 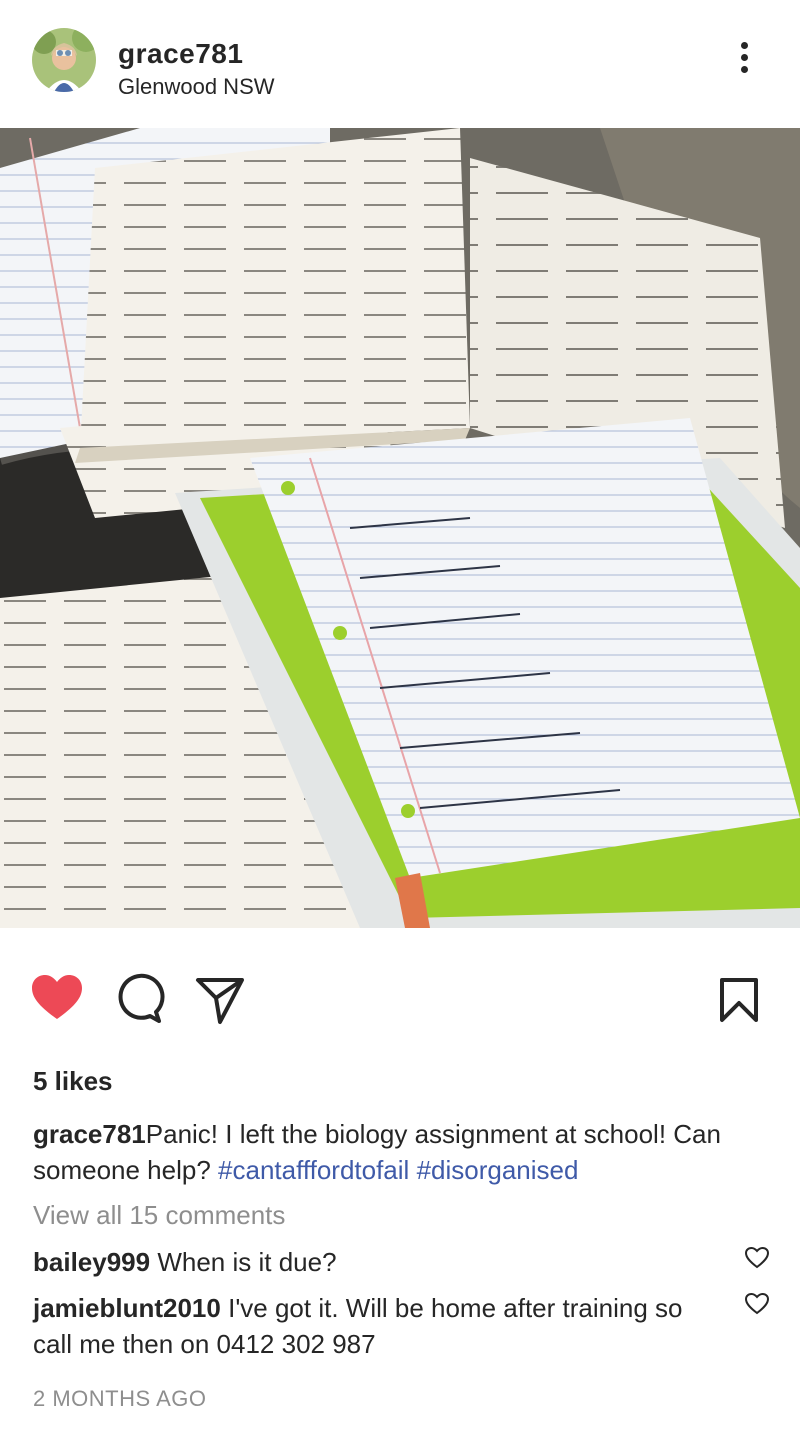 What do you see at coordinates (400, 64) in the screenshot?
I see `post-header: grace781 Glenwood NSW` at bounding box center [400, 64].